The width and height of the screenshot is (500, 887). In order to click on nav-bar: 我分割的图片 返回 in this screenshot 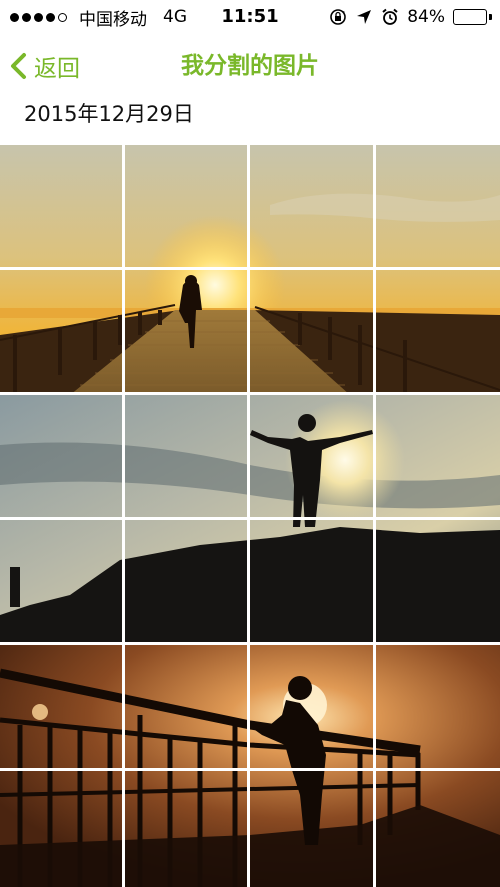, I will do `click(250, 66)`.